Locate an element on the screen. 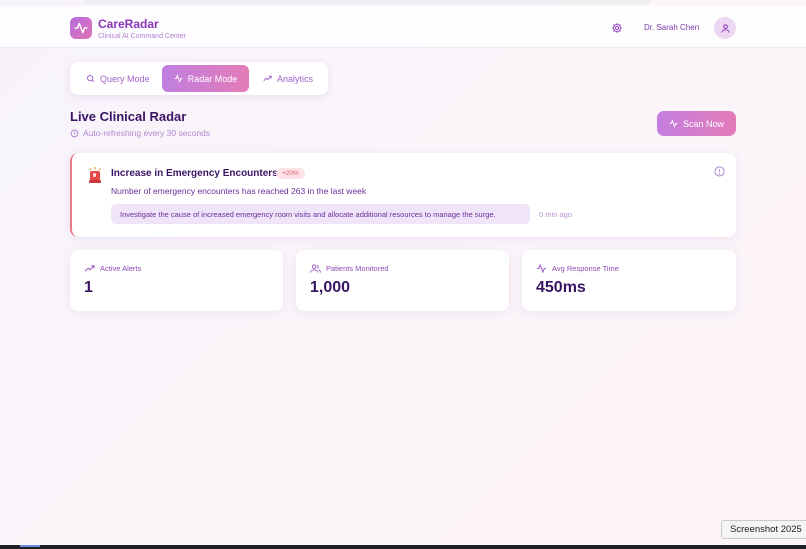  clock-icon is located at coordinates (74, 133).